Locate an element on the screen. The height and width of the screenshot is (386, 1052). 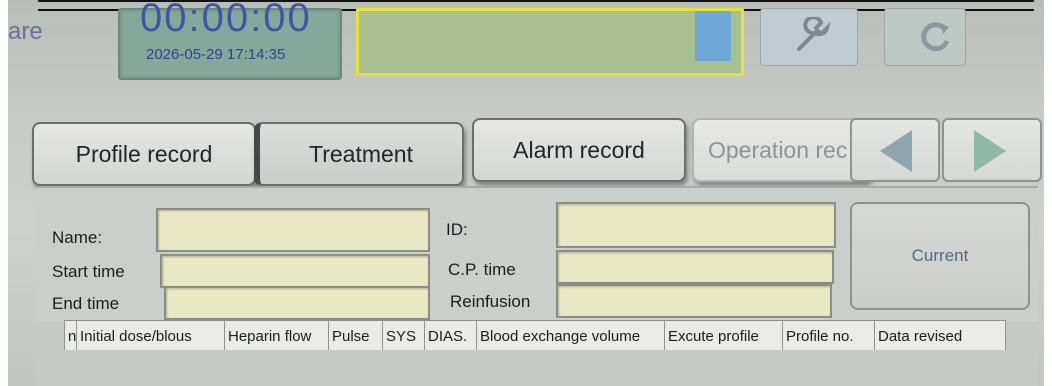
tab-operation-record: Operation rec is located at coordinates (782, 150).